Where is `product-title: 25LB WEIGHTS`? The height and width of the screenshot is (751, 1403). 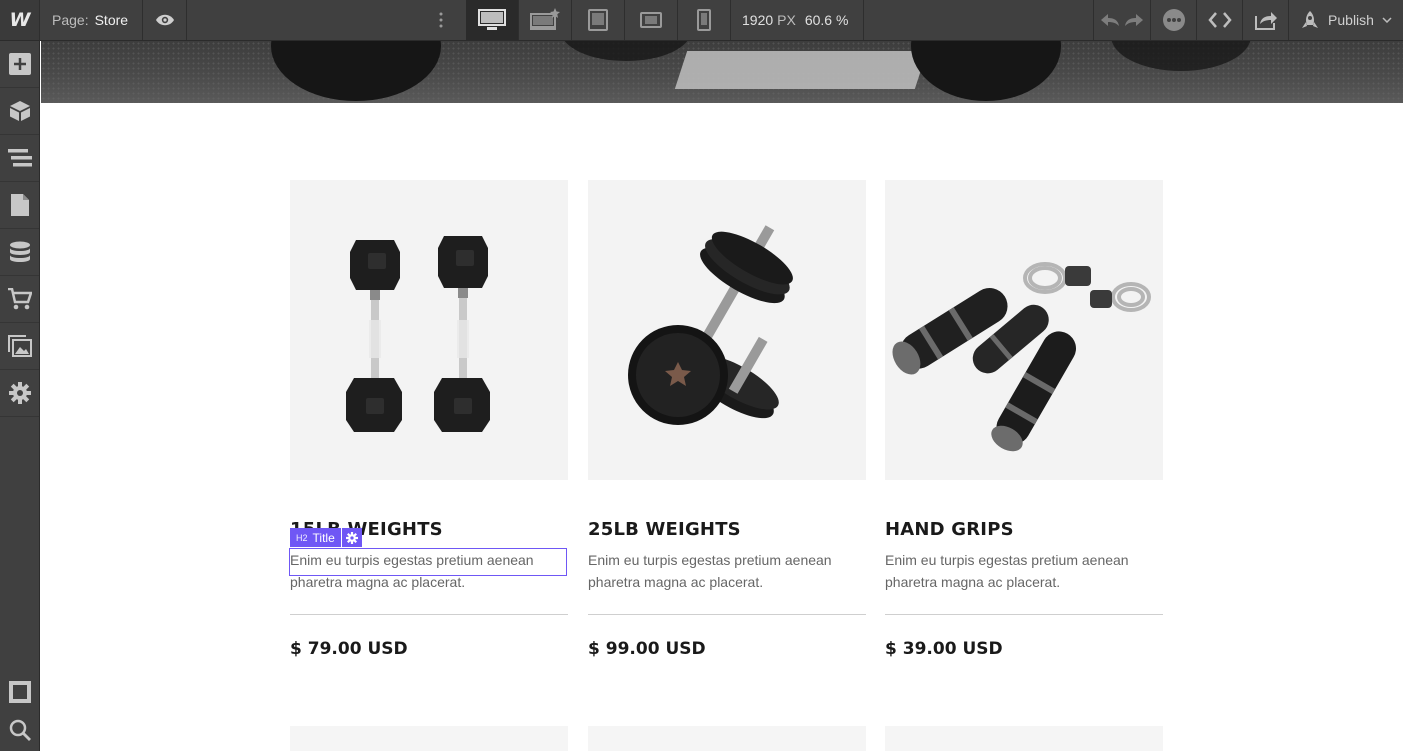
product-title: 25LB WEIGHTS is located at coordinates (727, 529).